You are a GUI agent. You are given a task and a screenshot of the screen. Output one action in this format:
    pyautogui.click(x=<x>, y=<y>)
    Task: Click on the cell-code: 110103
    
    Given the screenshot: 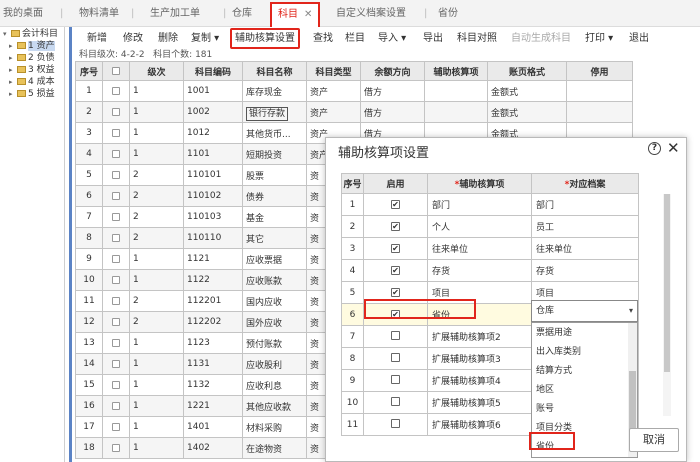 What is the action you would take?
    pyautogui.click(x=213, y=217)
    